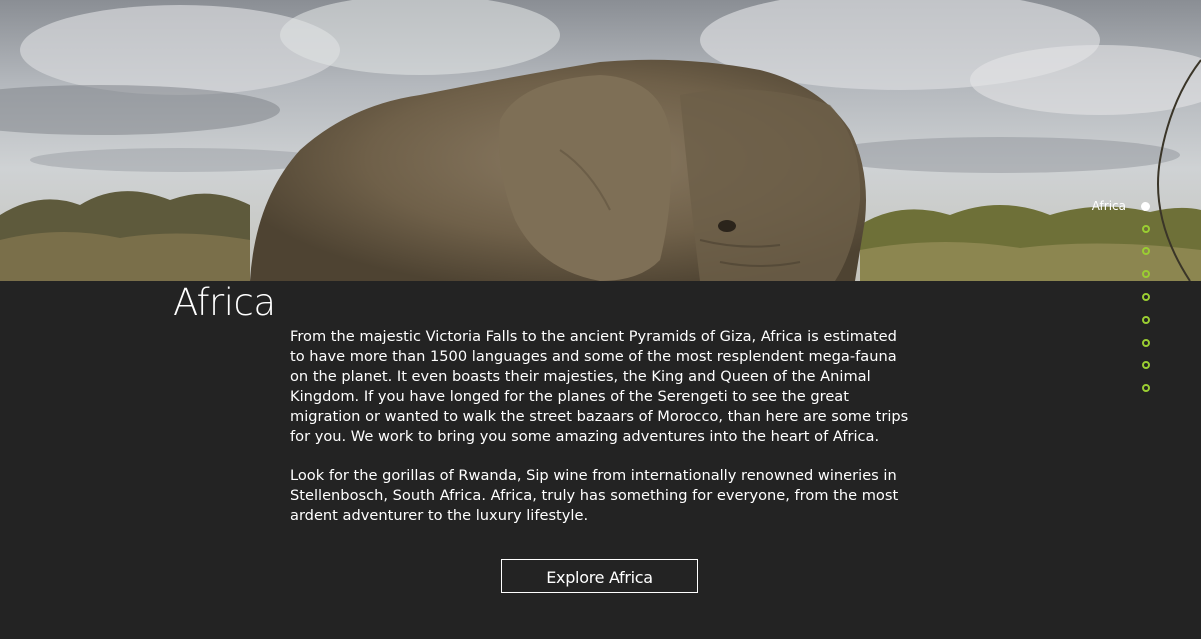 The height and width of the screenshot is (639, 1201). What do you see at coordinates (1108, 206) in the screenshot?
I see `anchor-active-label: Africa` at bounding box center [1108, 206].